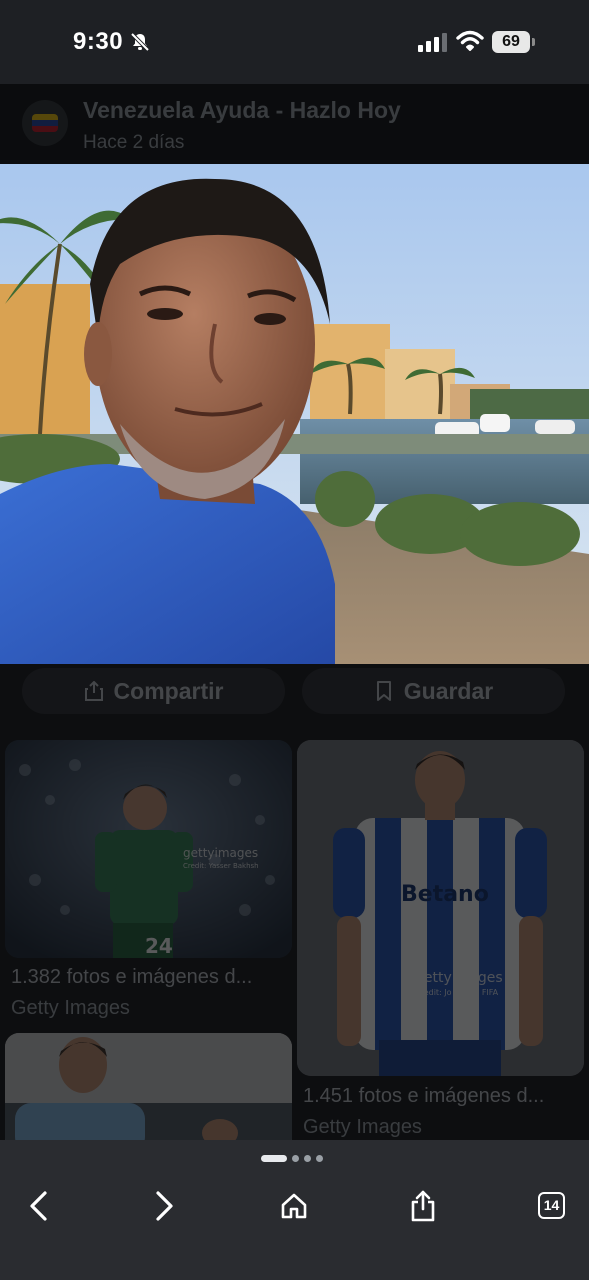 Image resolution: width=589 pixels, height=1280 pixels. Describe the element at coordinates (70, 1008) in the screenshot. I see `related-image-1-source: Getty Images` at that location.